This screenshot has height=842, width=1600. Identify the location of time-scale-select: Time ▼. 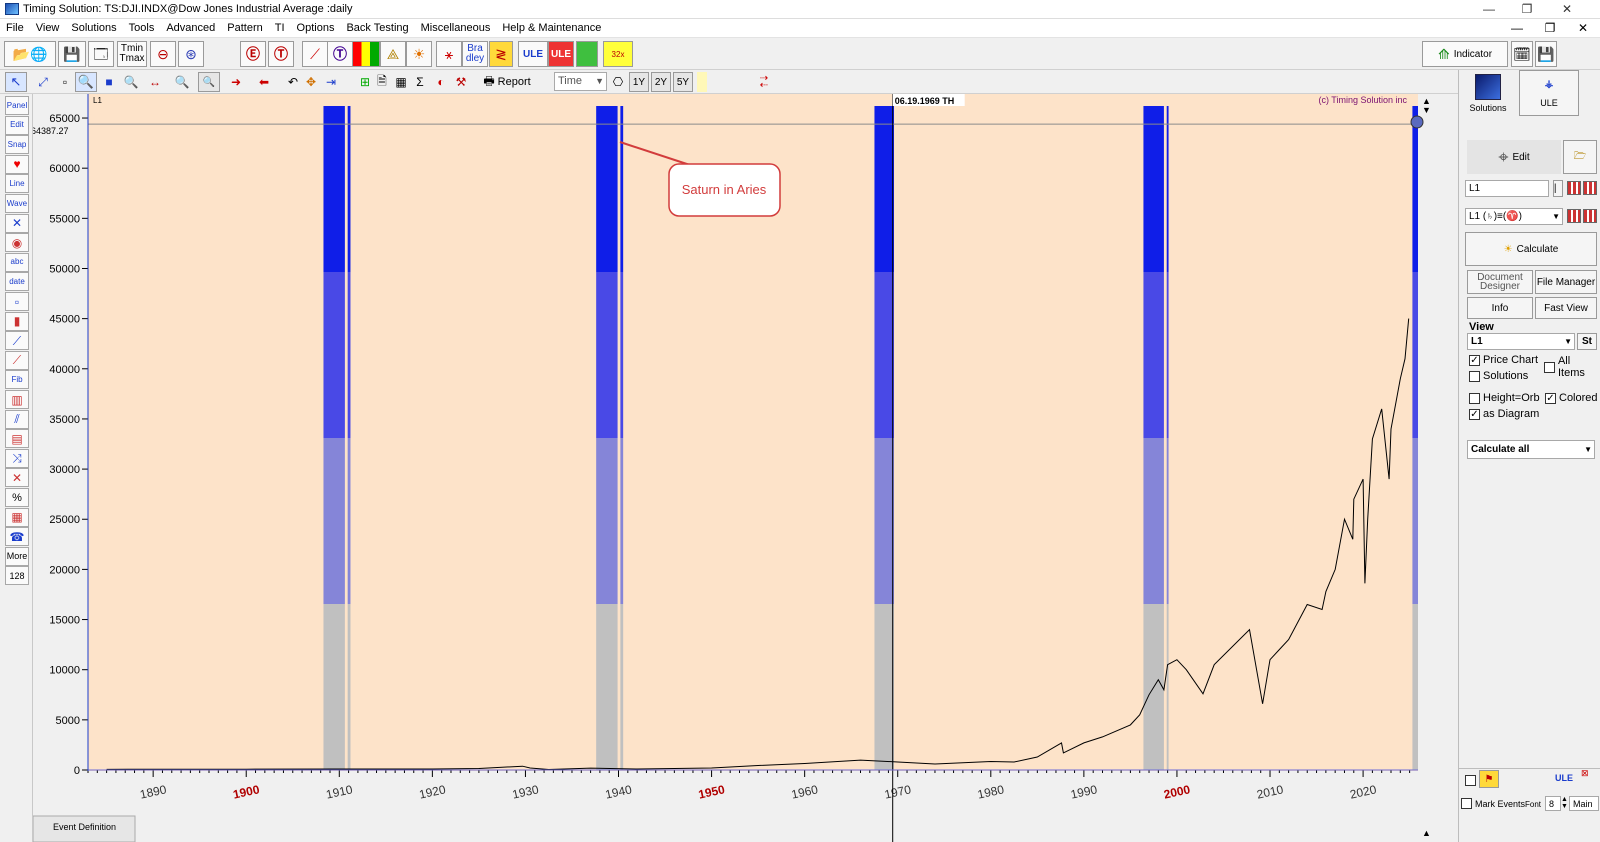
(580, 81).